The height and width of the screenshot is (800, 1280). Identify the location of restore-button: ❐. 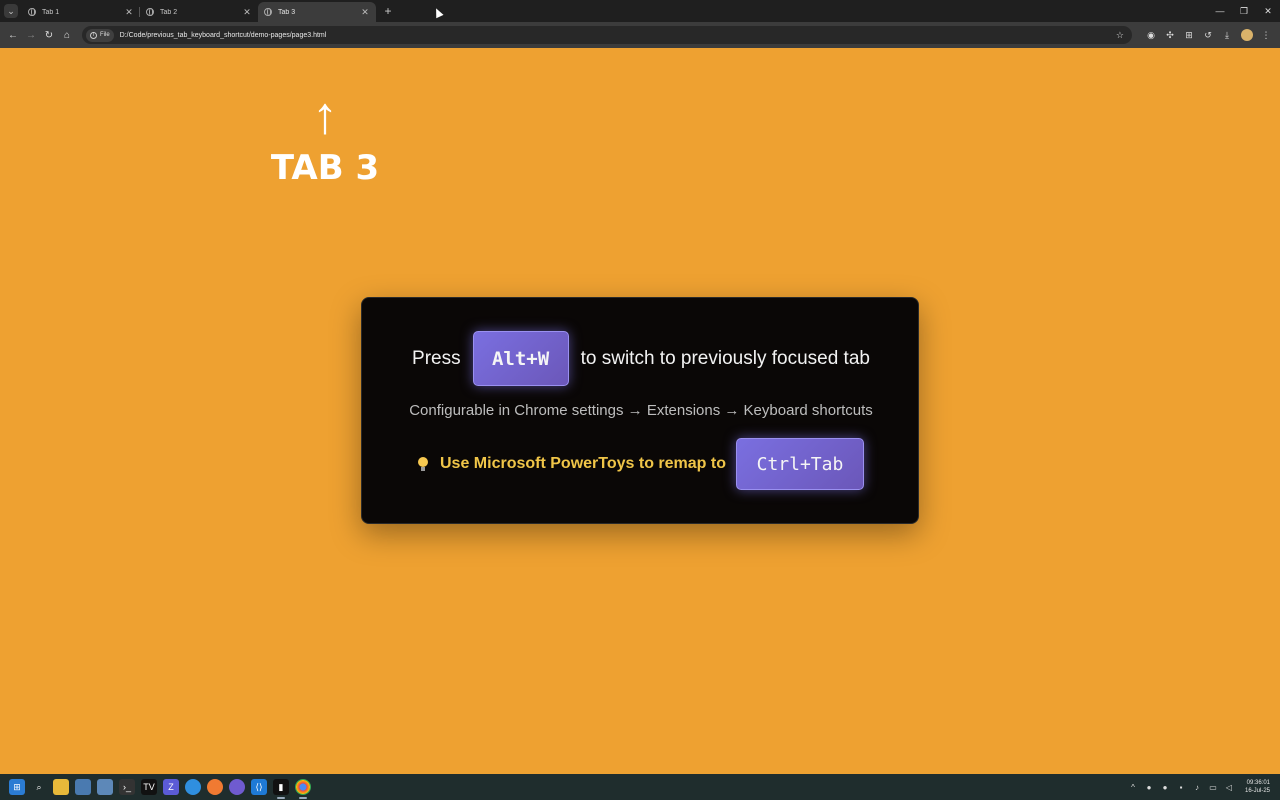
(1244, 11).